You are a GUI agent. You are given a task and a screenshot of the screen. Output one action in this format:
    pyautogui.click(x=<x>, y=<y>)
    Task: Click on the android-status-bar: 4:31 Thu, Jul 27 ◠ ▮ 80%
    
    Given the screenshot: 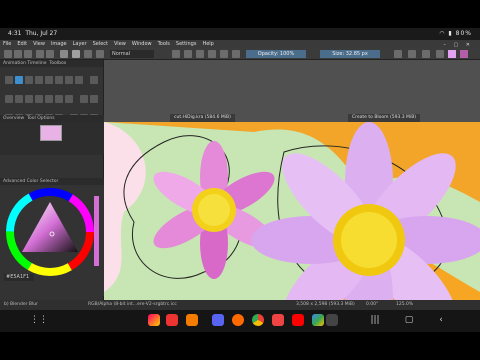 What is the action you would take?
    pyautogui.click(x=240, y=34)
    